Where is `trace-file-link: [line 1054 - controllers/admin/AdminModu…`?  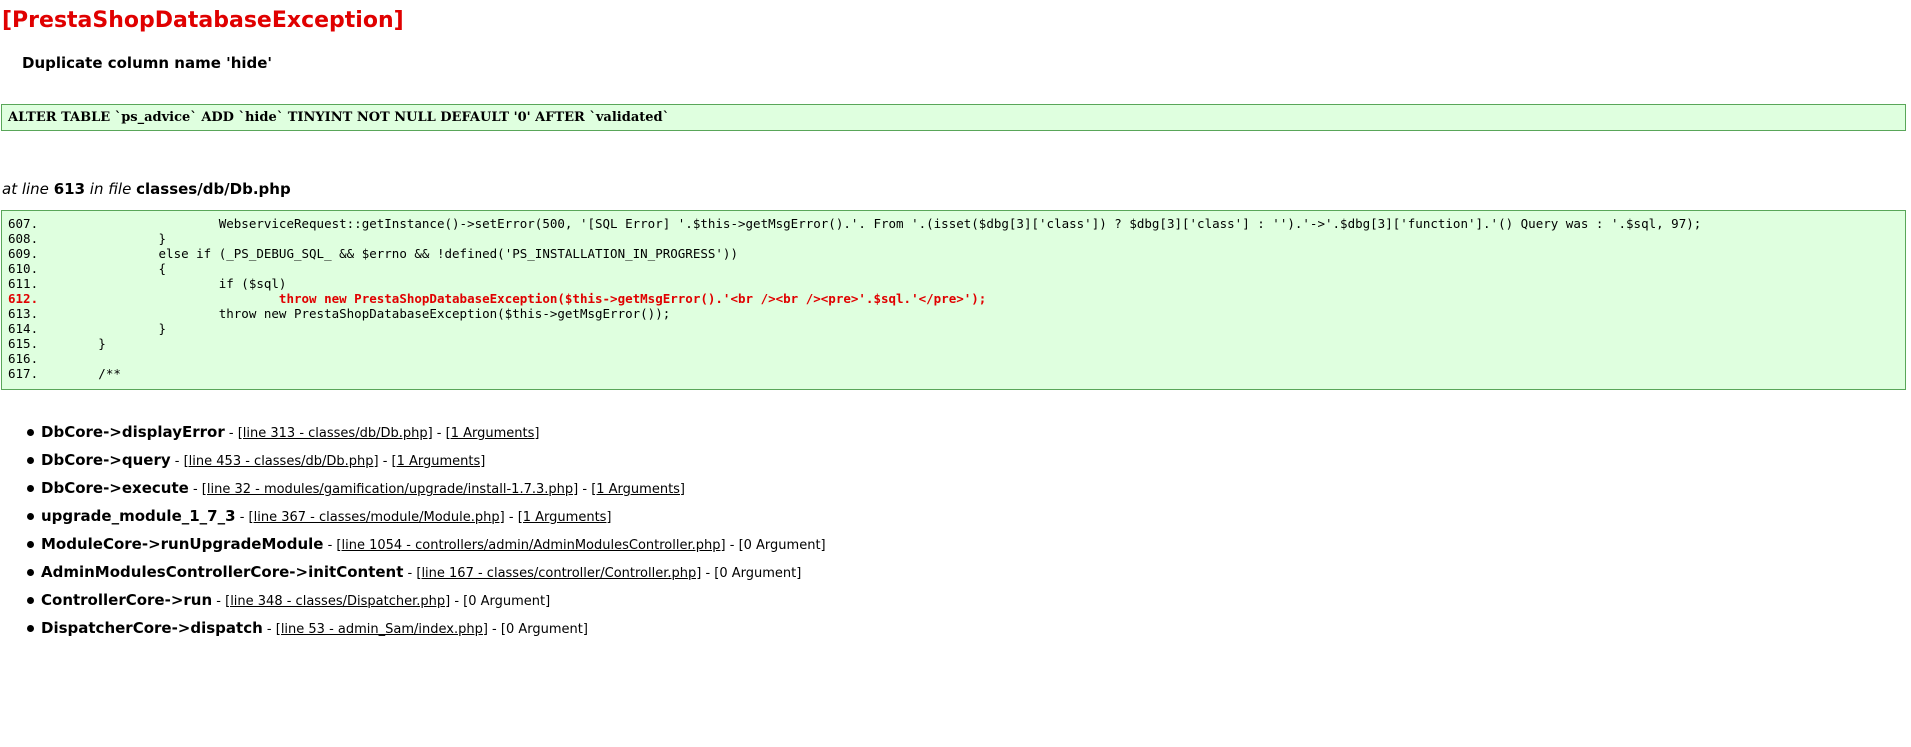
trace-file-link: [line 1054 - controllers/admin/AdminModu… is located at coordinates (530, 545).